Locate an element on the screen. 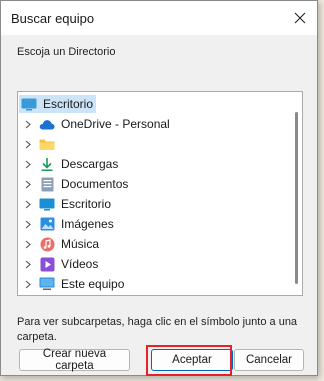 The width and height of the screenshot is (324, 381). tree-item-escritorio-root: Escritorio is located at coordinates (153, 104).